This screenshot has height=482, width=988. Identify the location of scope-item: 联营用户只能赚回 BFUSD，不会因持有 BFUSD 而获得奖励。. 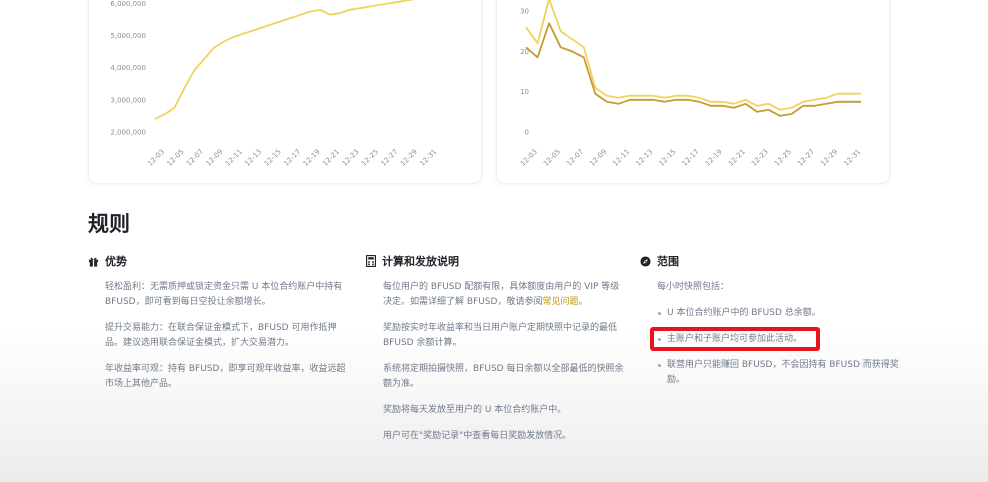
(778, 373).